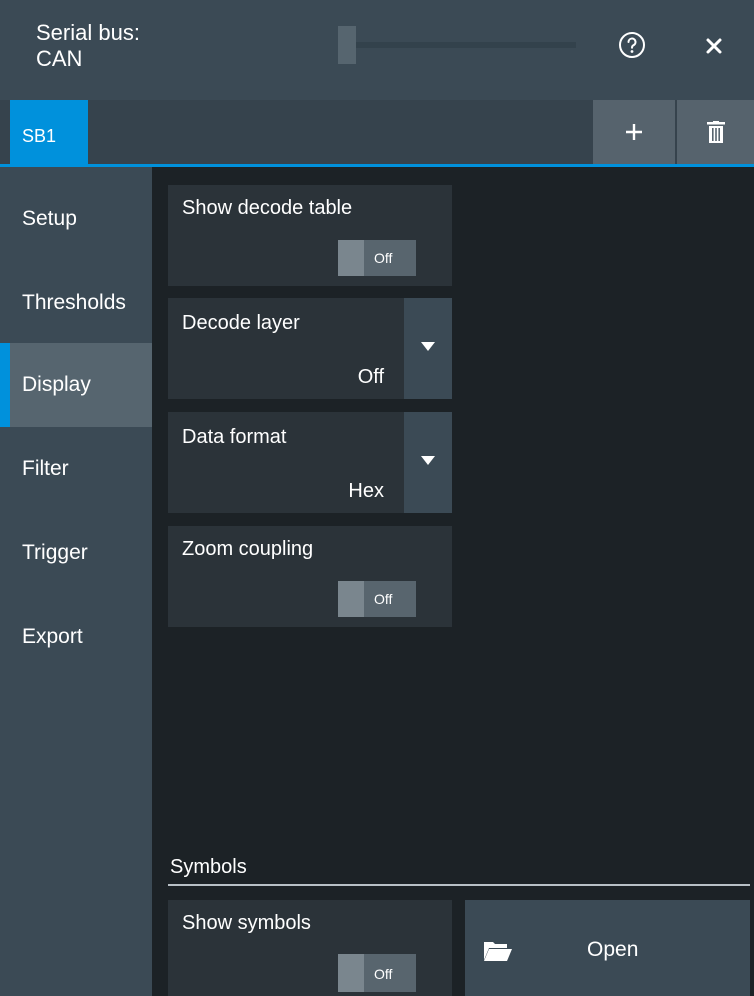 This screenshot has height=996, width=754. Describe the element at coordinates (55, 552) in the screenshot. I see `sidebar-item-label: Trigger` at that location.